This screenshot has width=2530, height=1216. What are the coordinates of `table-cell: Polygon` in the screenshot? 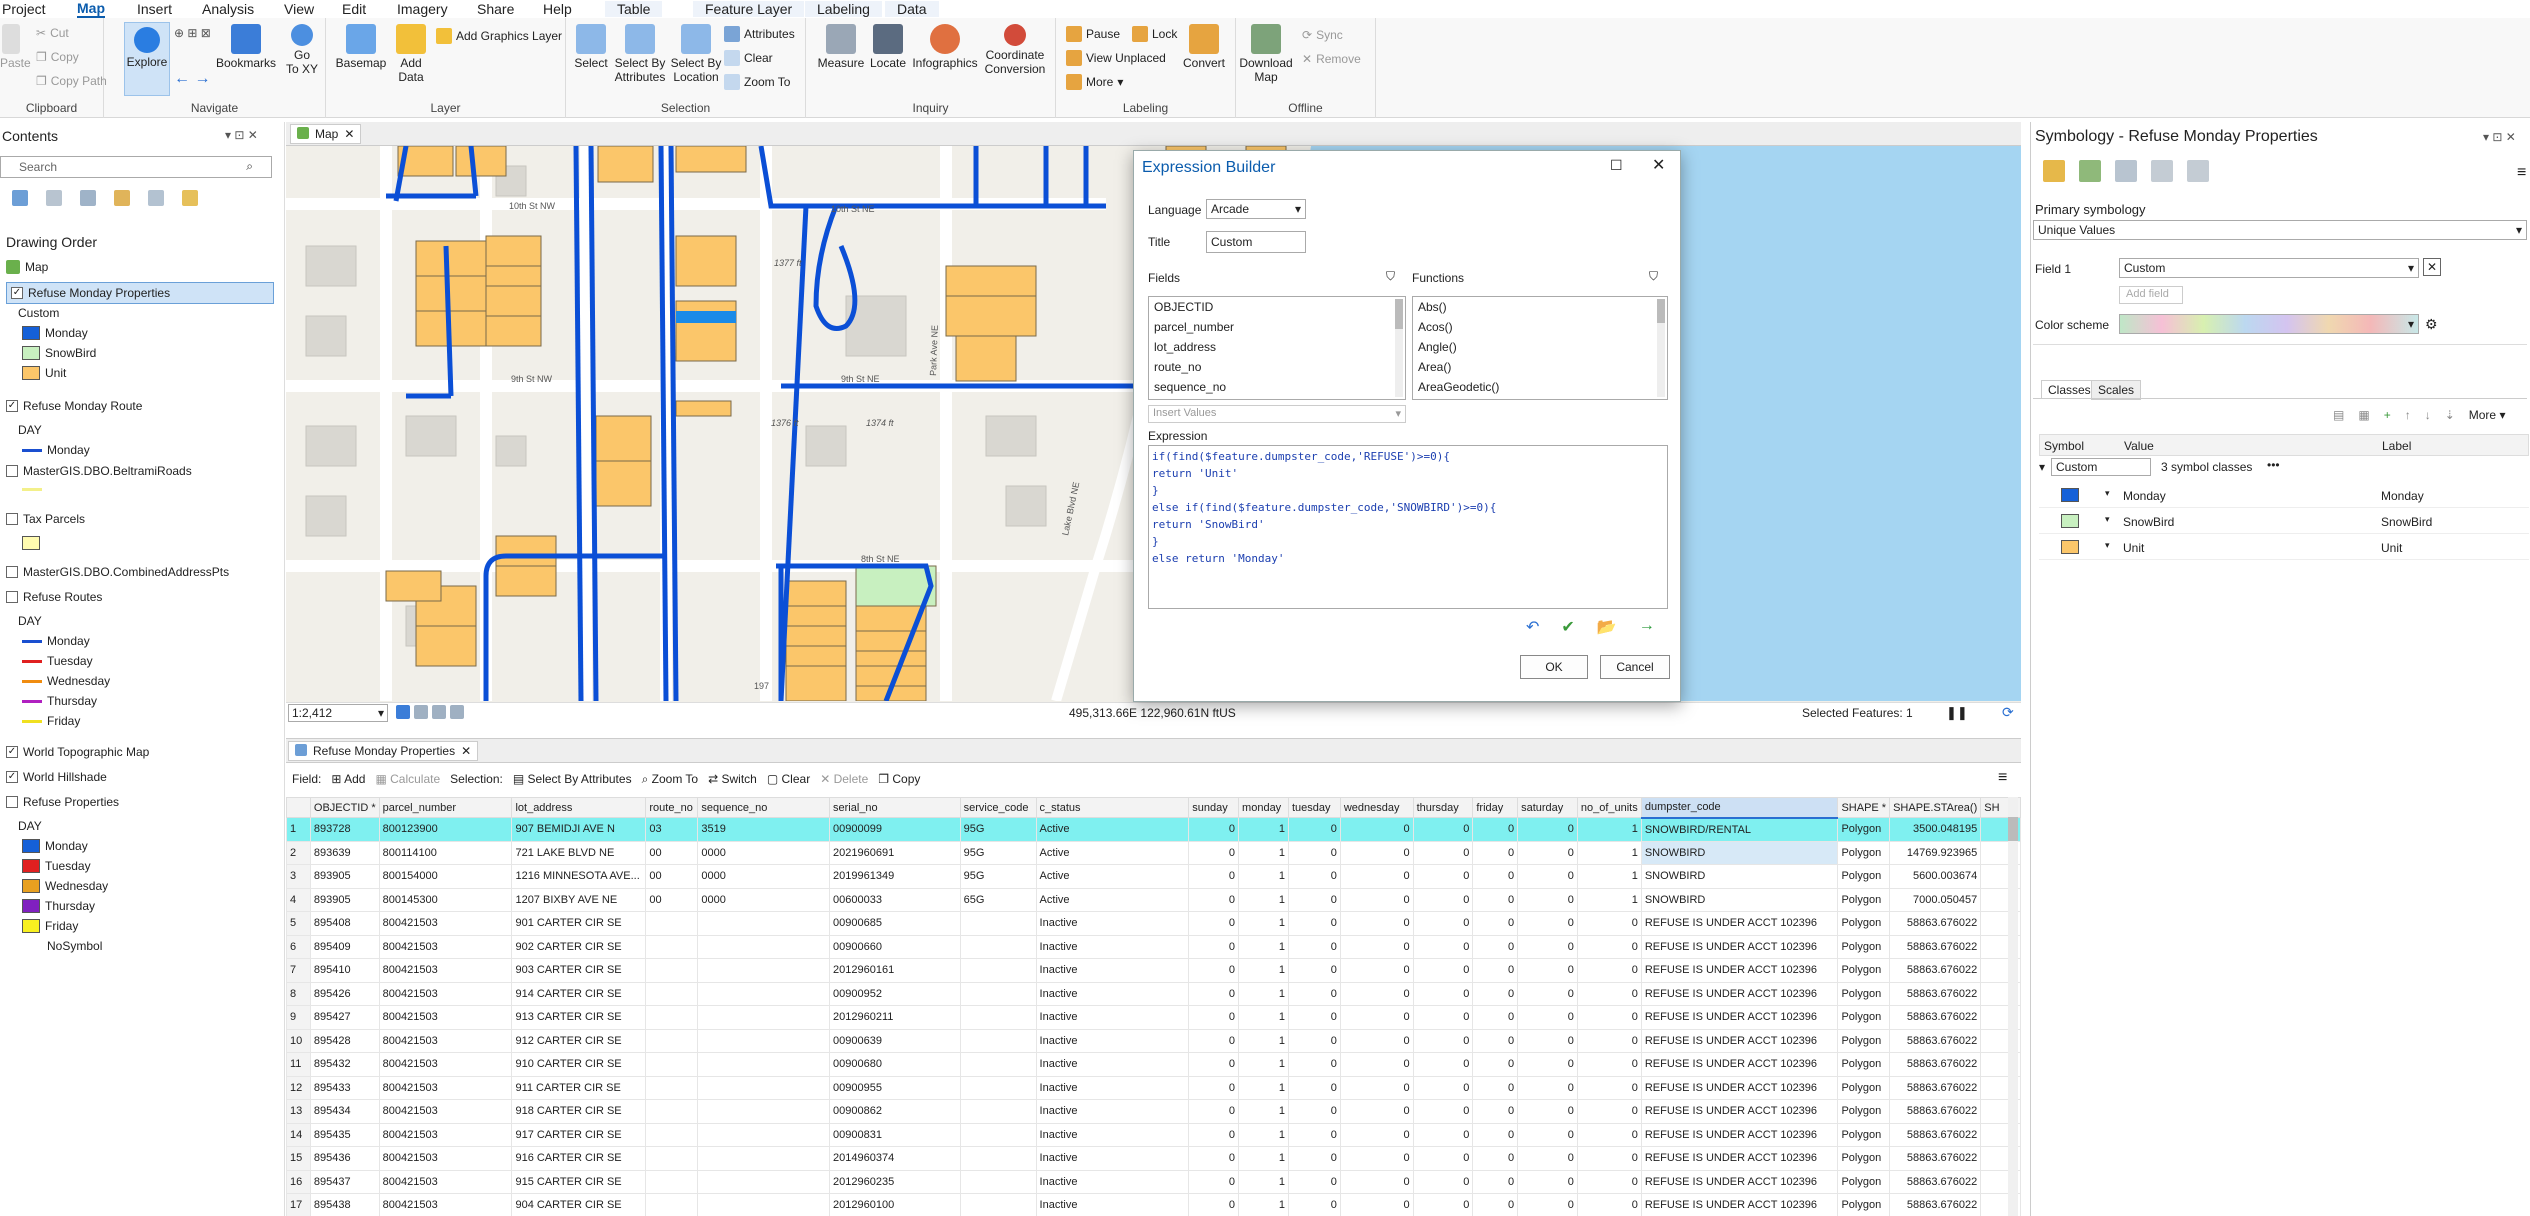 It's located at (1864, 1204).